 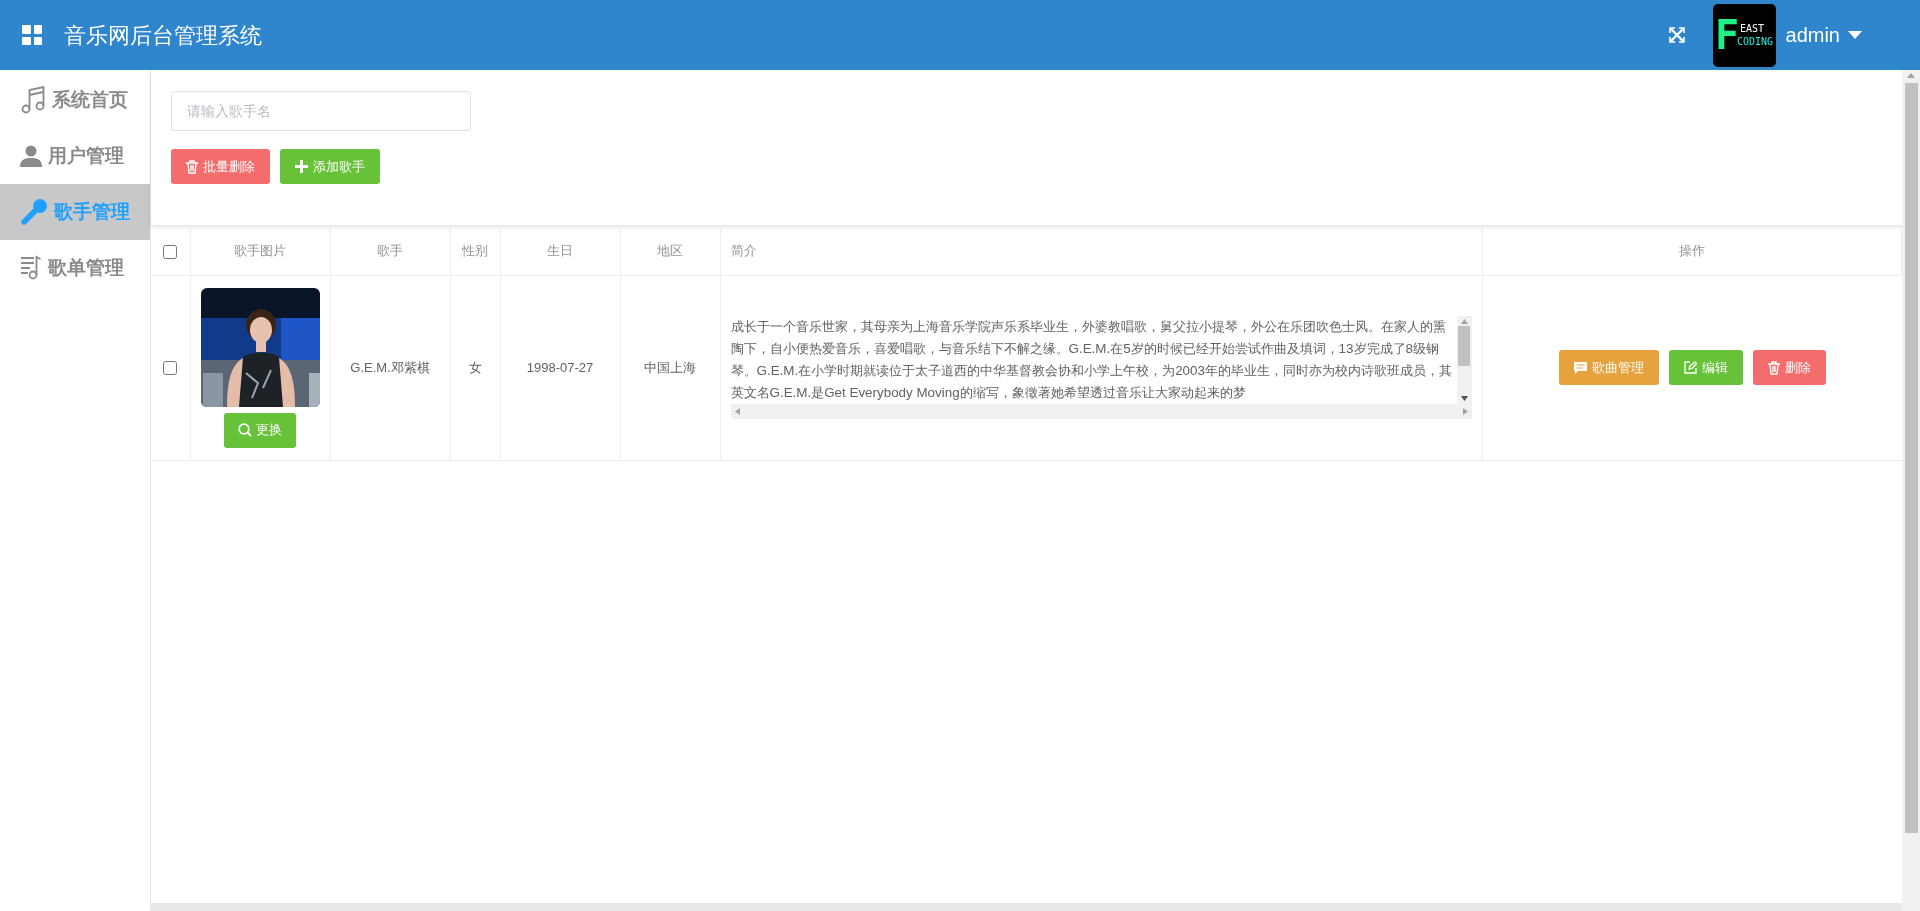 I want to click on select-all-checkbox, so click(x=170, y=251).